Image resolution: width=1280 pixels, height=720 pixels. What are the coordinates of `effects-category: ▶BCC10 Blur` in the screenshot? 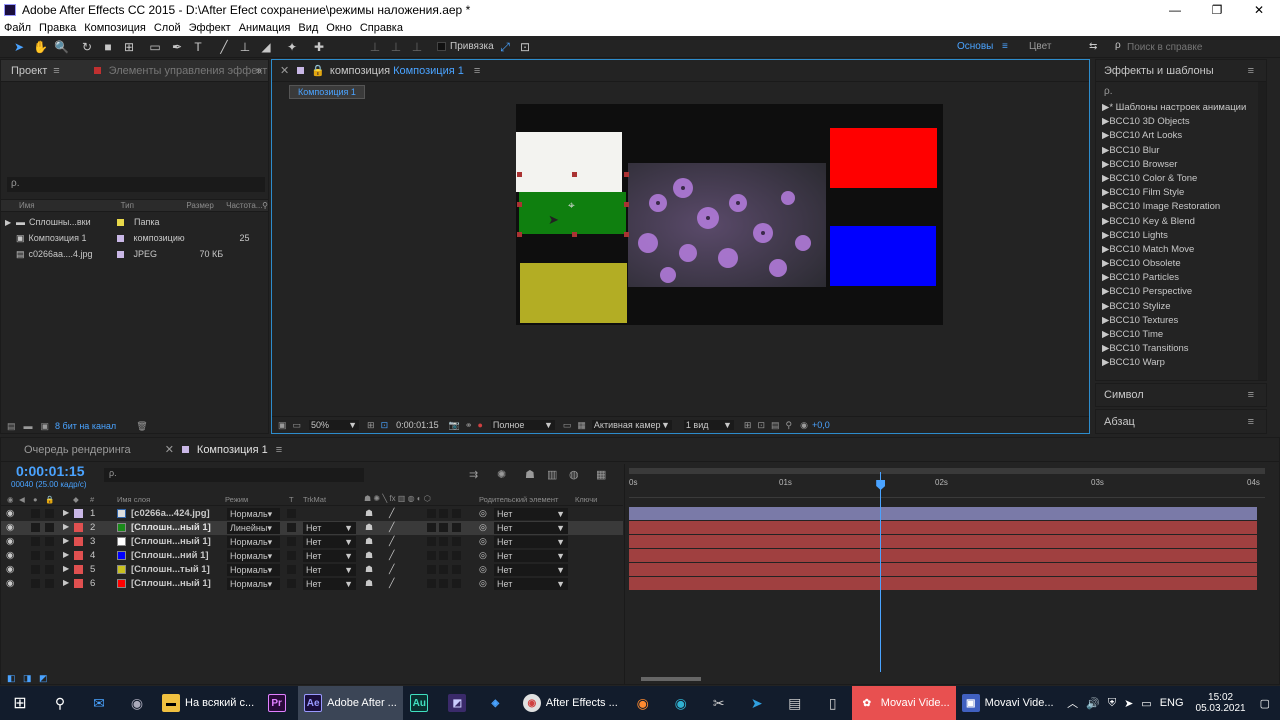 It's located at (1181, 152).